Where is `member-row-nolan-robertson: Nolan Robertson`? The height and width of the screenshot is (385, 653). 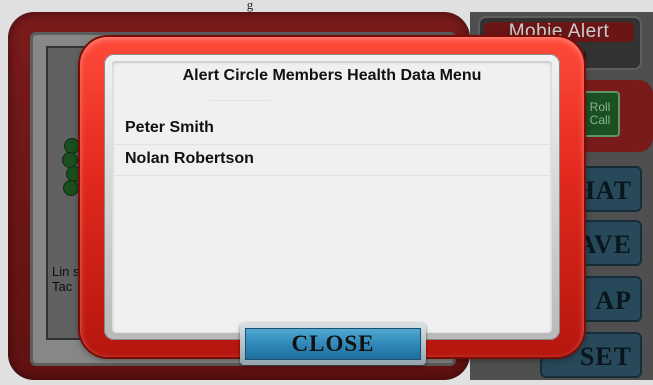 member-row-nolan-robertson: Nolan Robertson is located at coordinates (332, 160).